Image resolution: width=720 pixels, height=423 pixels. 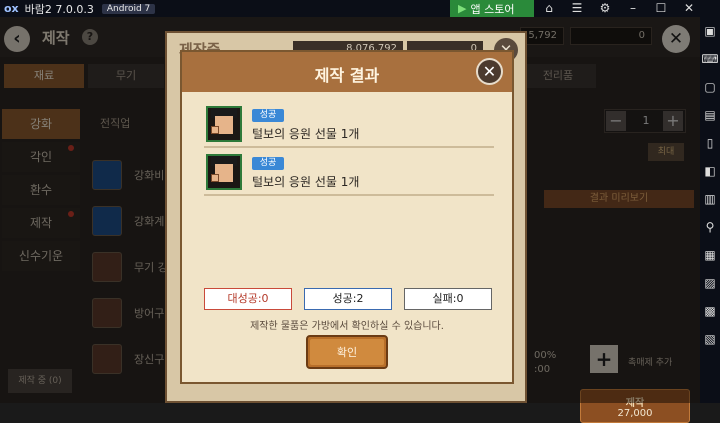 I want to click on fail-count: 실패:0, so click(x=448, y=299).